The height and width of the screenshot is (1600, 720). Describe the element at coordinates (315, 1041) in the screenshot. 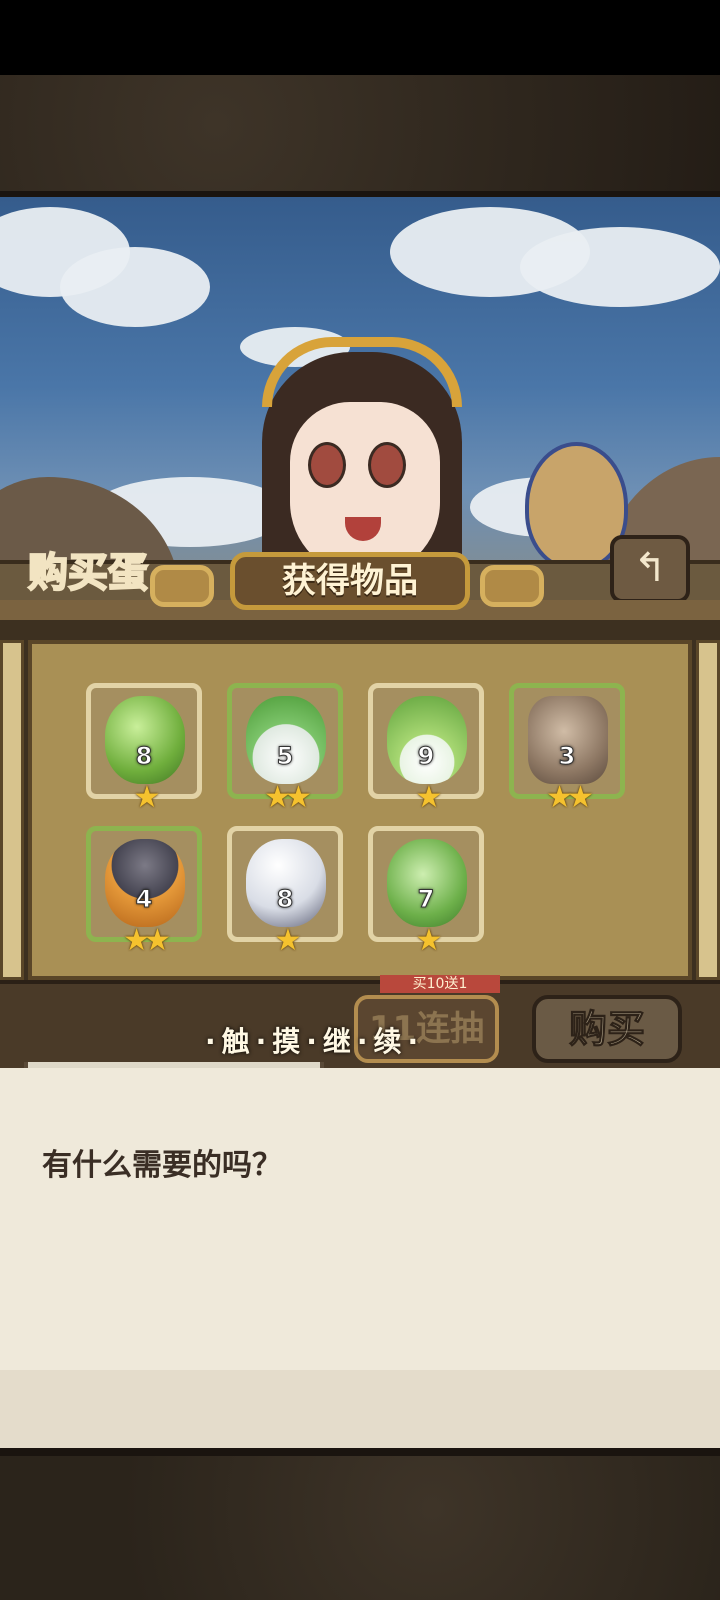

I see `tap-to-continue-hint: ·触·摸·继·续·` at that location.